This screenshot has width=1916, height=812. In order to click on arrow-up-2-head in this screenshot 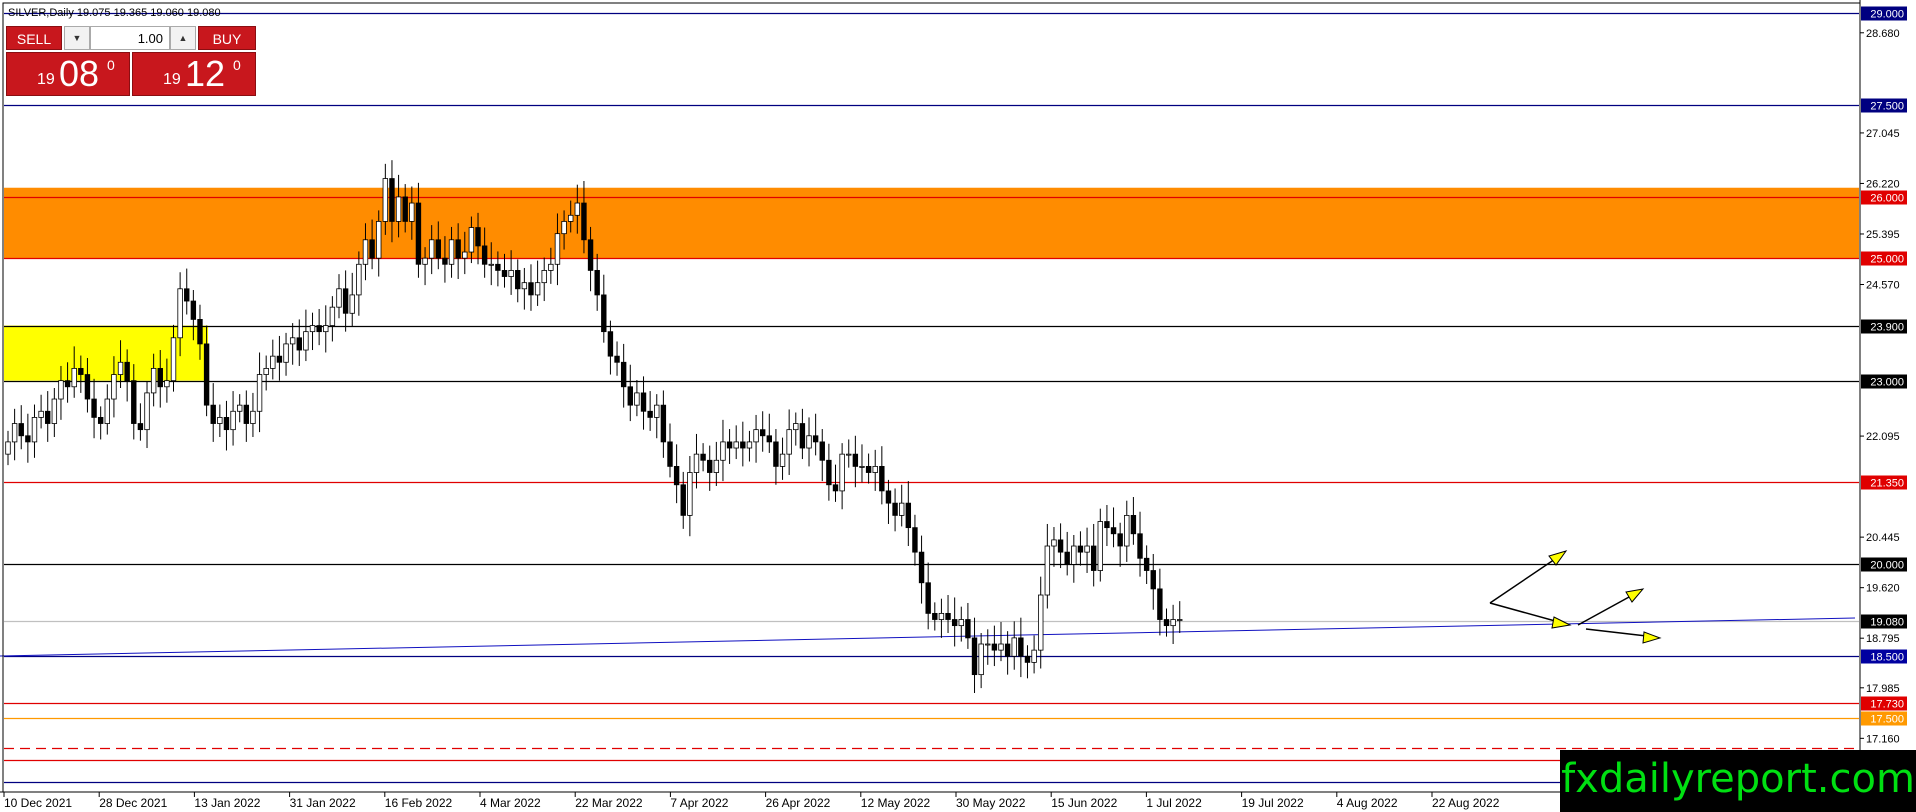, I will do `click(1635, 595)`.